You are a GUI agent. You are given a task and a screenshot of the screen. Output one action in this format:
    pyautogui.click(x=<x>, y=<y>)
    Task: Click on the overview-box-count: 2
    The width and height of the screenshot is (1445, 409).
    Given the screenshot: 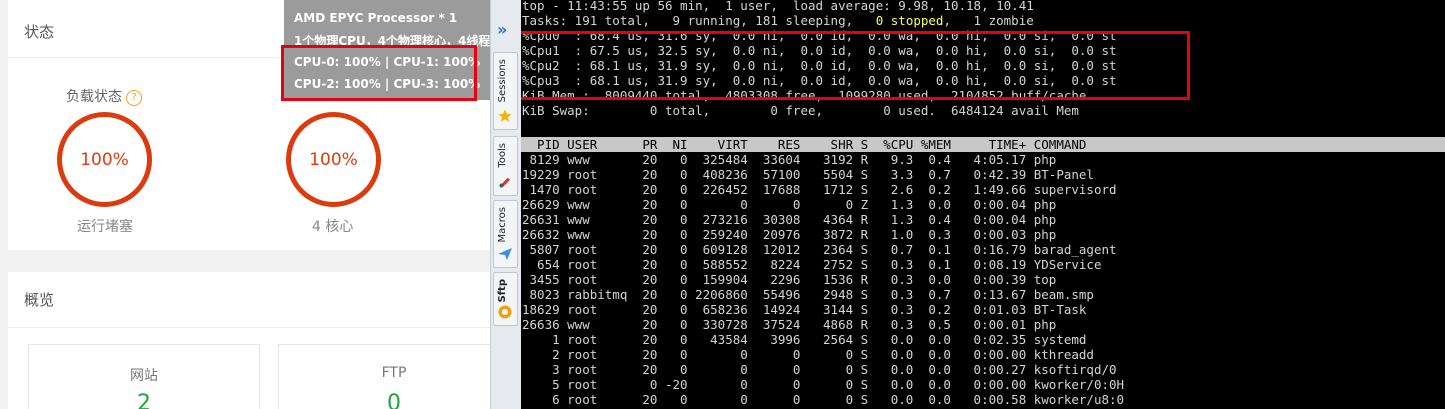 What is the action you would take?
    pyautogui.click(x=144, y=400)
    